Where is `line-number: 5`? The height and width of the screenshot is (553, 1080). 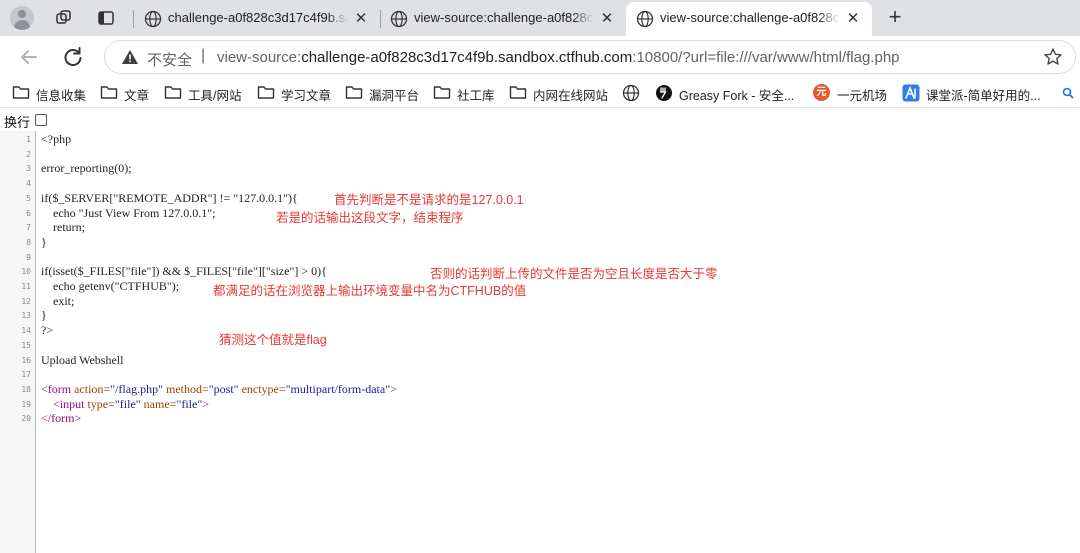
line-number: 5 is located at coordinates (28, 198).